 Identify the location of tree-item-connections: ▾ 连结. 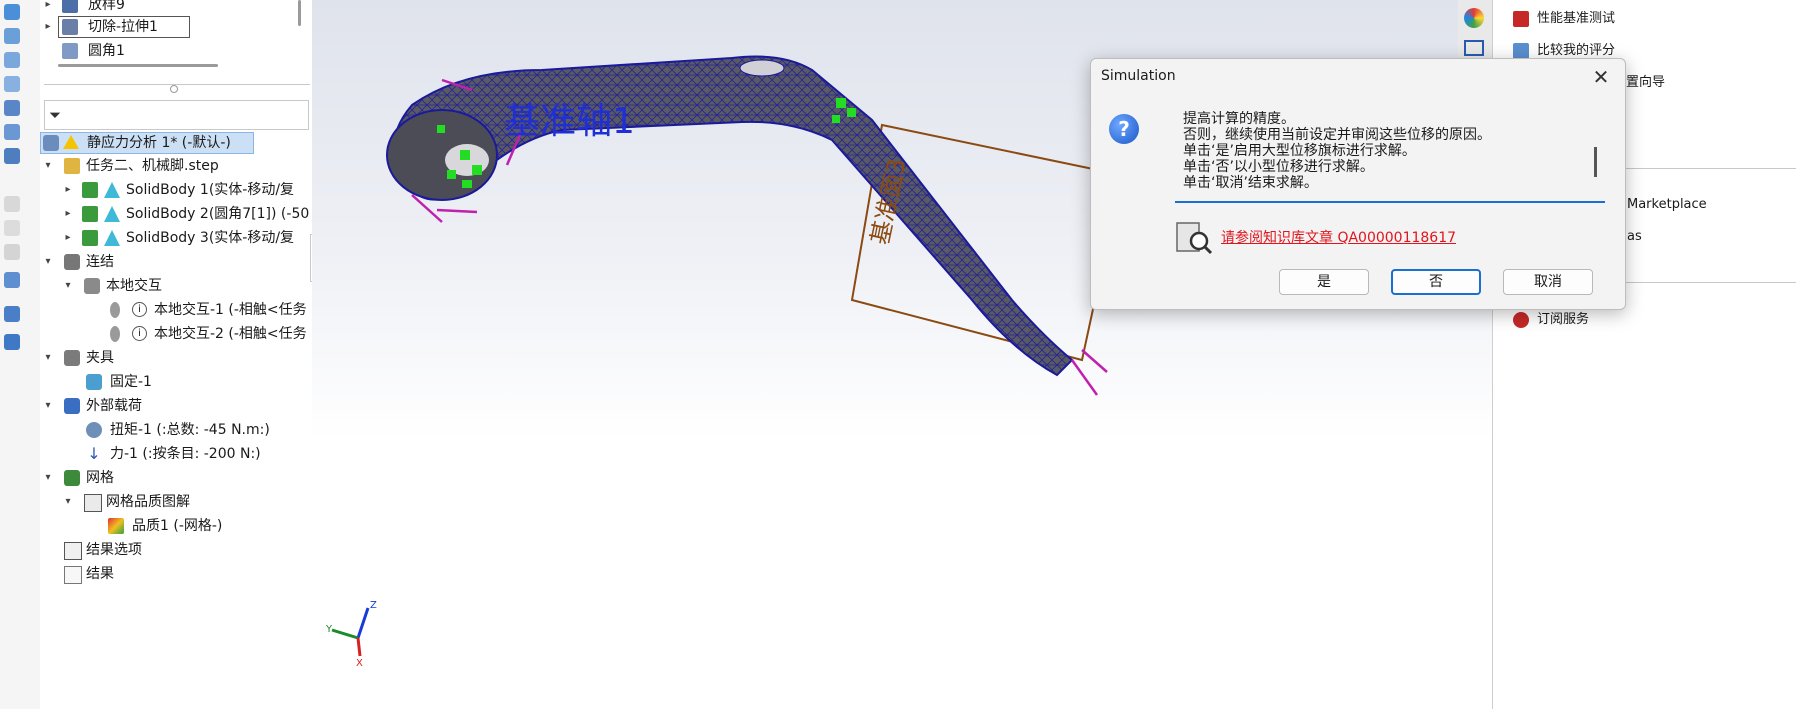
(155, 262).